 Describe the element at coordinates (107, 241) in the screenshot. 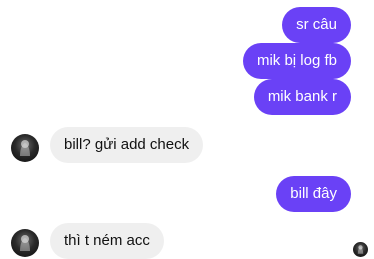

I see `message-bubble-incoming: thì t ném acc` at that location.